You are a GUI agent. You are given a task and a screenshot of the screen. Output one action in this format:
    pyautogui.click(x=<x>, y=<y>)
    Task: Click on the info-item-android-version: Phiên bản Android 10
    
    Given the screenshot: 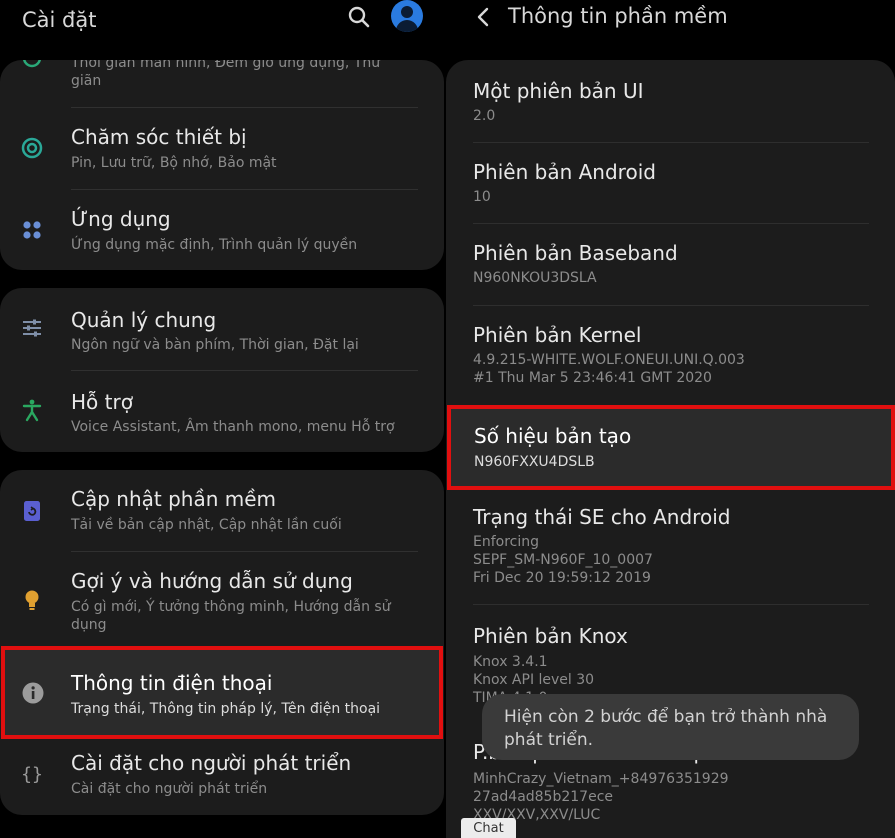 What is the action you would take?
    pyautogui.click(x=670, y=183)
    